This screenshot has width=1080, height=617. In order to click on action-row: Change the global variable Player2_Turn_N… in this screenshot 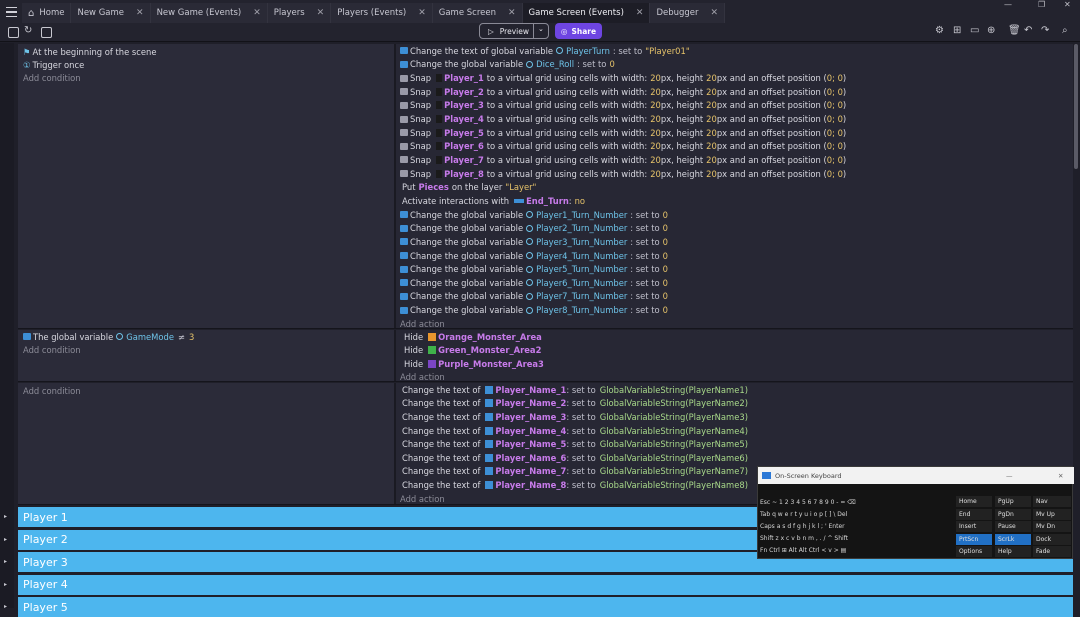, I will do `click(534, 228)`.